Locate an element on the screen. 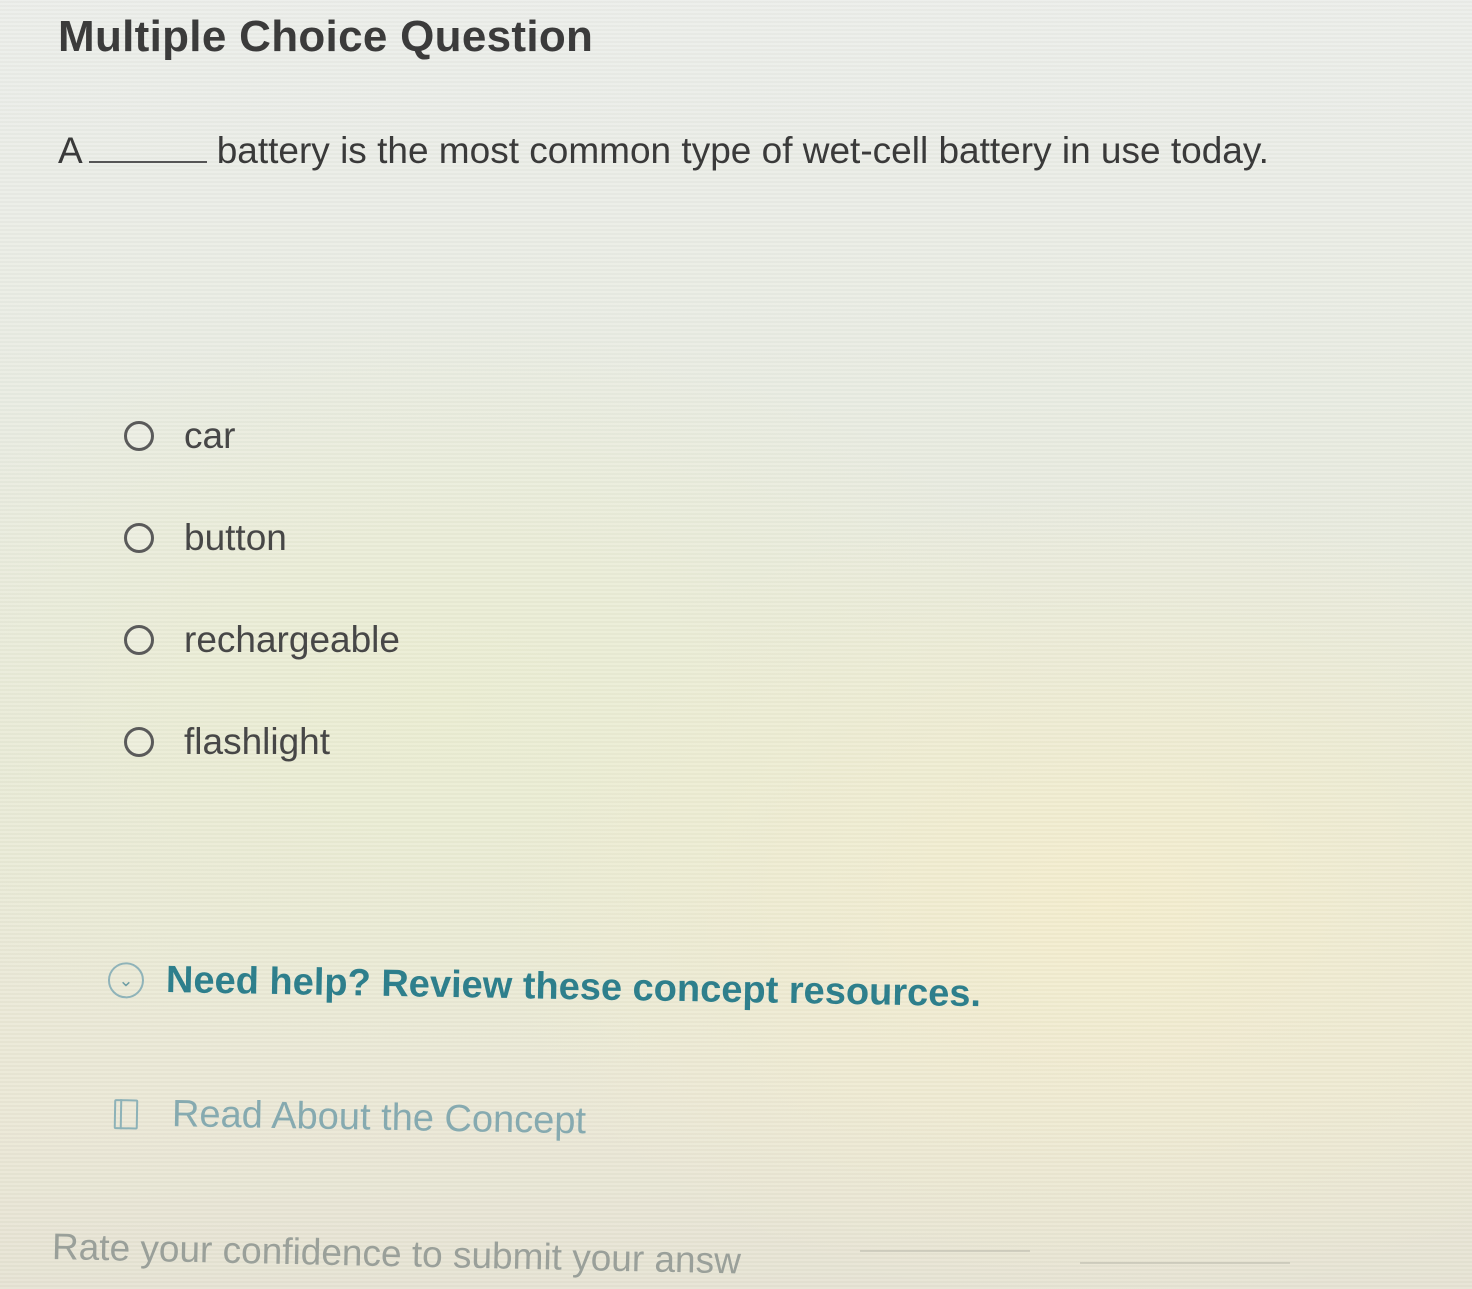  option-car: car is located at coordinates (262, 436).